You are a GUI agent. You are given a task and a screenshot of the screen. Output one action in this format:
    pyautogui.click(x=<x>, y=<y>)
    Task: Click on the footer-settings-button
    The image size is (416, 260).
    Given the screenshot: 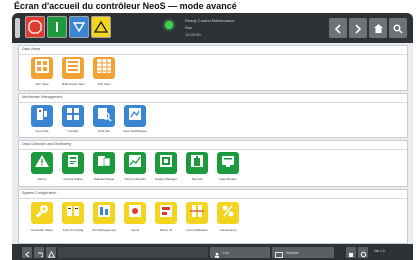 What is the action you would take?
    pyautogui.click(x=363, y=252)
    